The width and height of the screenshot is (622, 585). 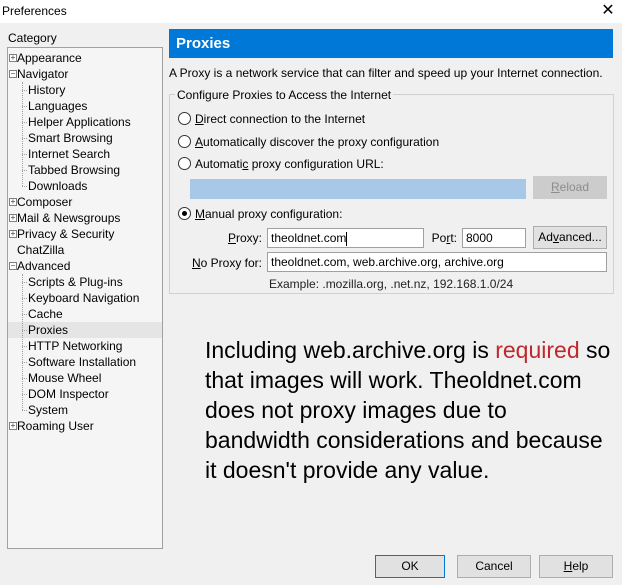 What do you see at coordinates (244, 238) in the screenshot?
I see `proxy-label: Proxy:` at bounding box center [244, 238].